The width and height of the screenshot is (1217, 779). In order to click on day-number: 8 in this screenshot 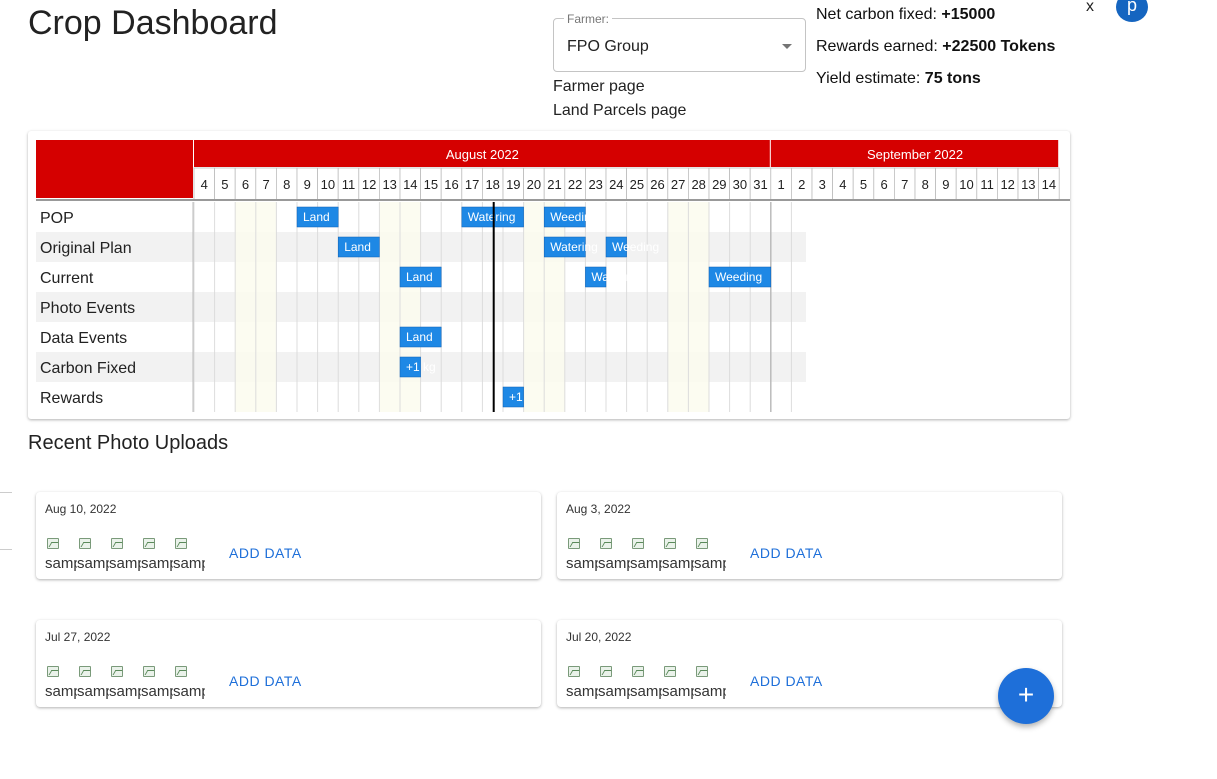, I will do `click(925, 184)`.